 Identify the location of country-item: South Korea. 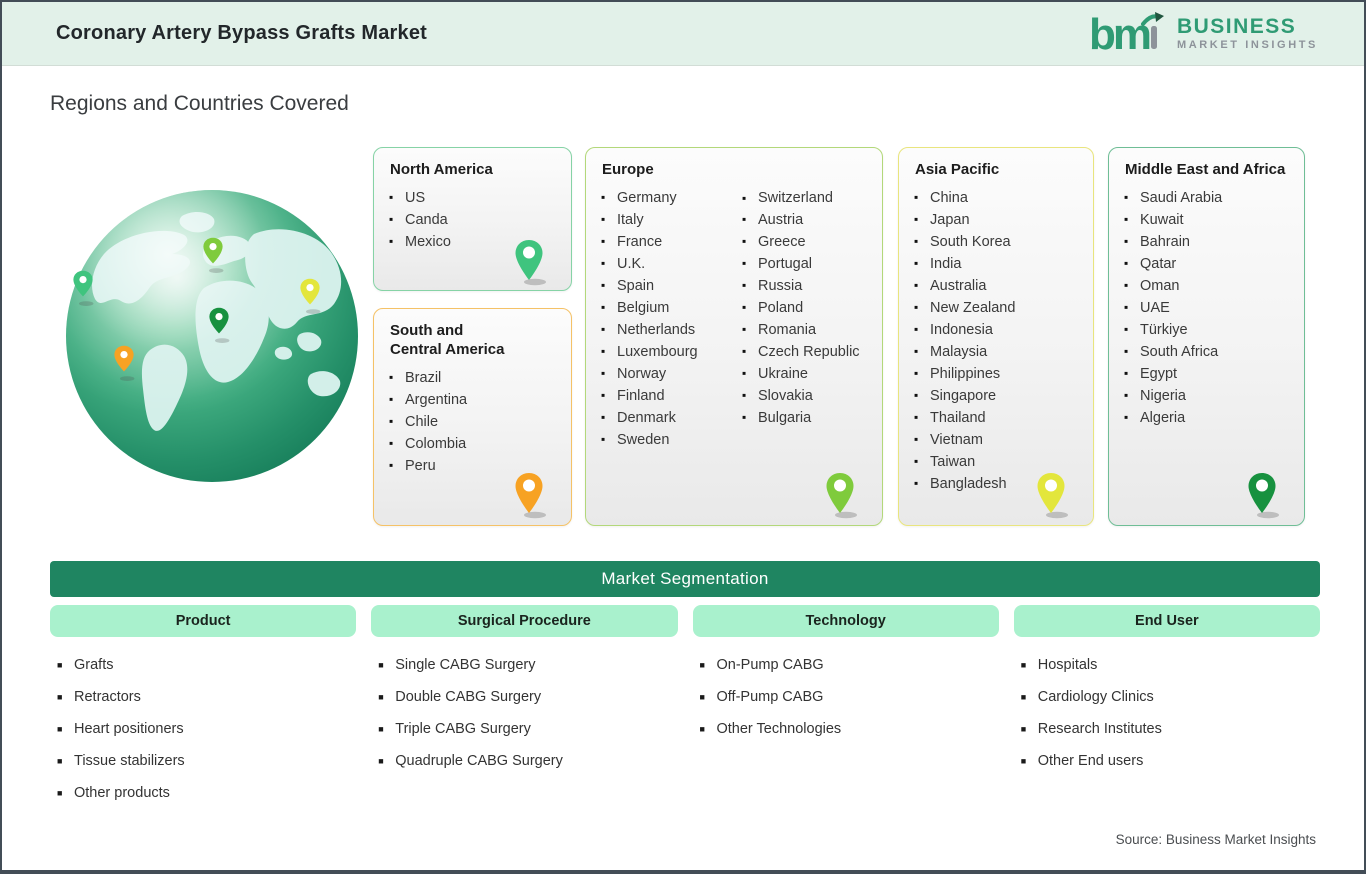
(998, 241).